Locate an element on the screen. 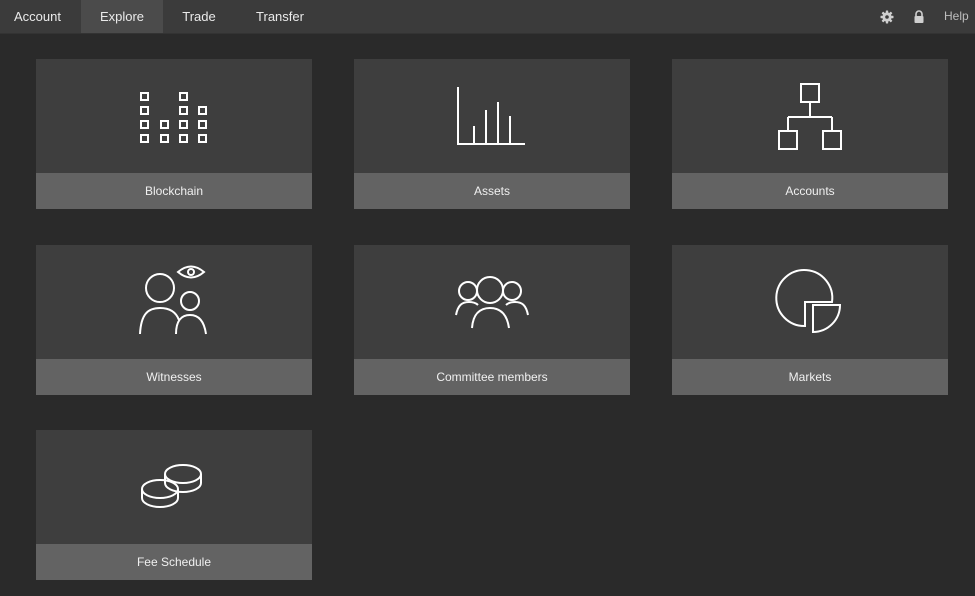 The image size is (975, 596). tile-label-blockchain: Blockchain is located at coordinates (174, 191).